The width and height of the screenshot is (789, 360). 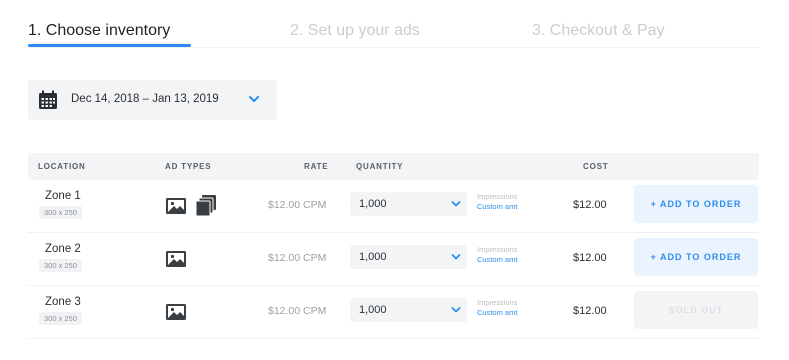 What do you see at coordinates (598, 31) in the screenshot?
I see `step-checkout-pay: 3. Checkout & Pay` at bounding box center [598, 31].